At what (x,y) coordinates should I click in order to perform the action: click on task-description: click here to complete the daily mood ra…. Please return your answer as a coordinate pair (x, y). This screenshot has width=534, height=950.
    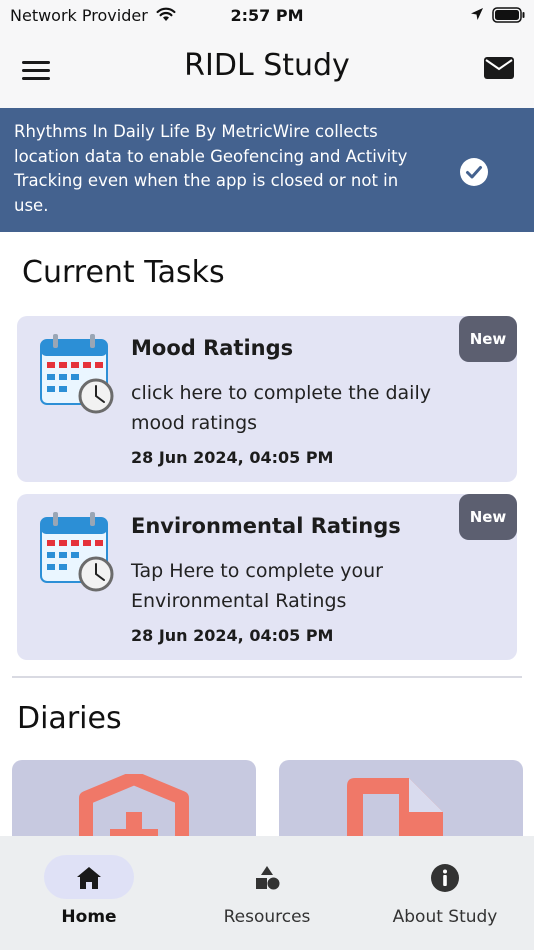
    Looking at the image, I should click on (281, 408).